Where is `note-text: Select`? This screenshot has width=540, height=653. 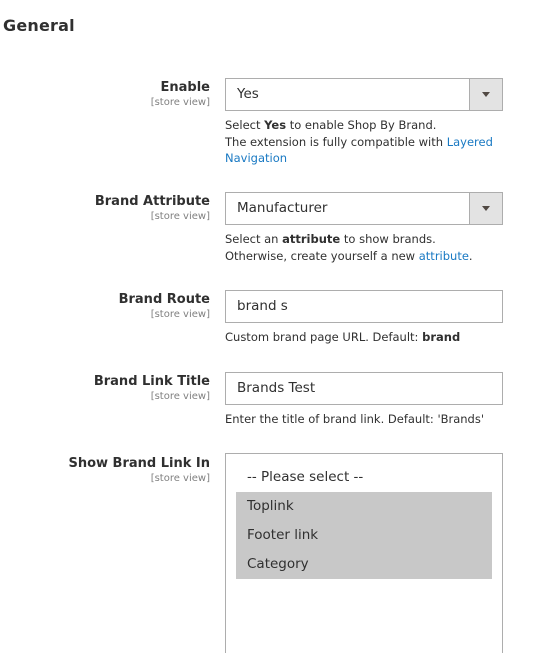 note-text: Select is located at coordinates (245, 125).